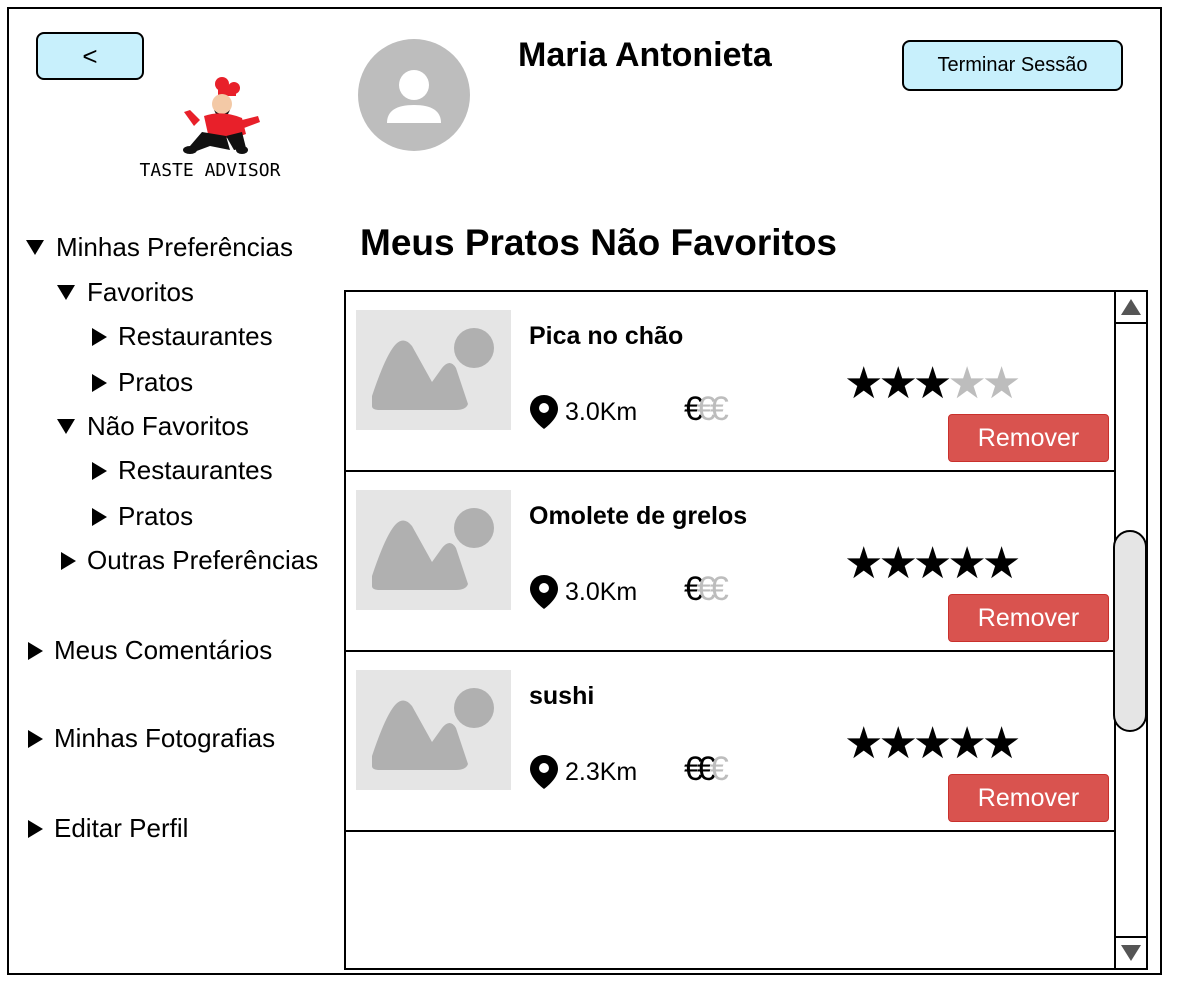 This screenshot has width=1178, height=994. What do you see at coordinates (645, 55) in the screenshot?
I see `username: Maria Antonieta` at bounding box center [645, 55].